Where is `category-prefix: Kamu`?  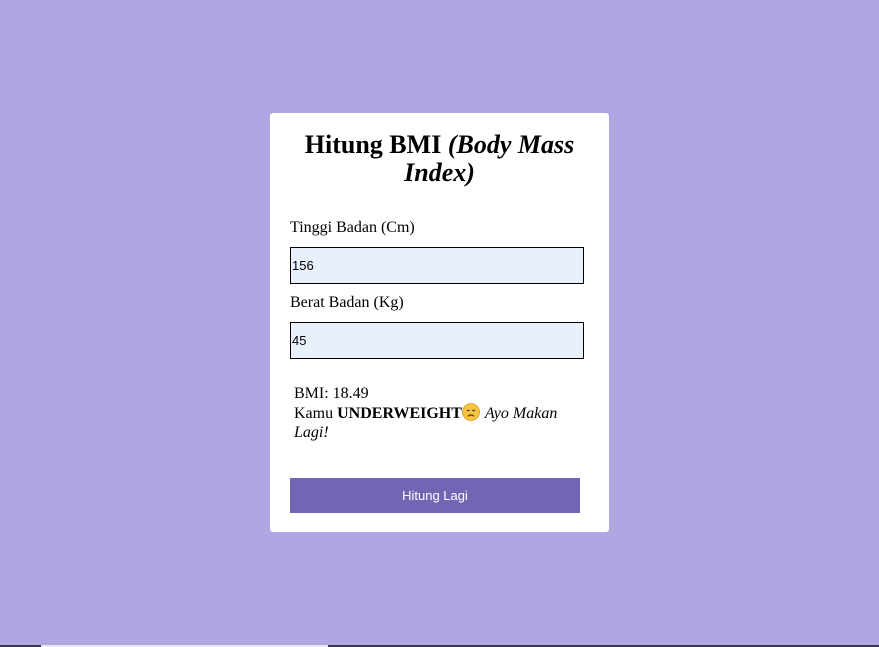 category-prefix: Kamu is located at coordinates (316, 413).